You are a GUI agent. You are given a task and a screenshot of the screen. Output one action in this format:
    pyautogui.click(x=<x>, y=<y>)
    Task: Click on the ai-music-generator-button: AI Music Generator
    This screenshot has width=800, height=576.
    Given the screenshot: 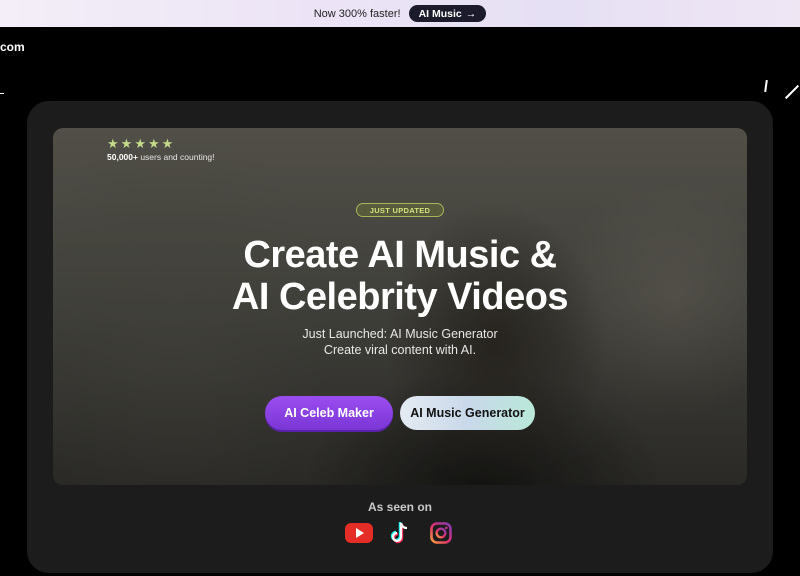 What is the action you would take?
    pyautogui.click(x=467, y=413)
    